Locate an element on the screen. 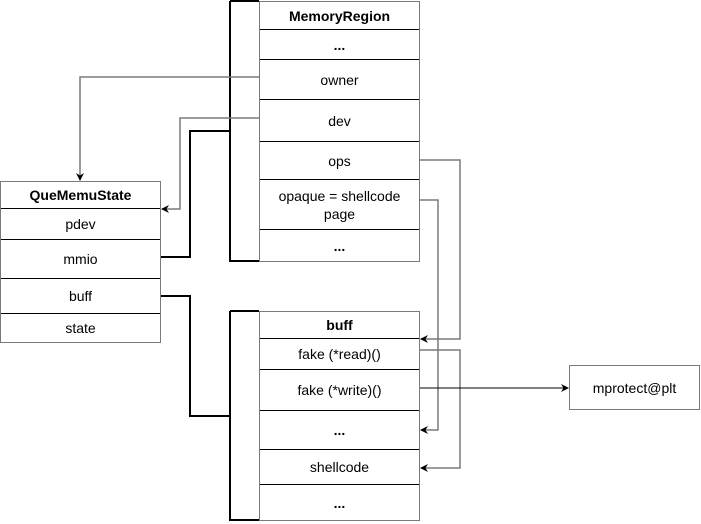  mprotect-plt-box: mprotect@plt is located at coordinates (634, 387).